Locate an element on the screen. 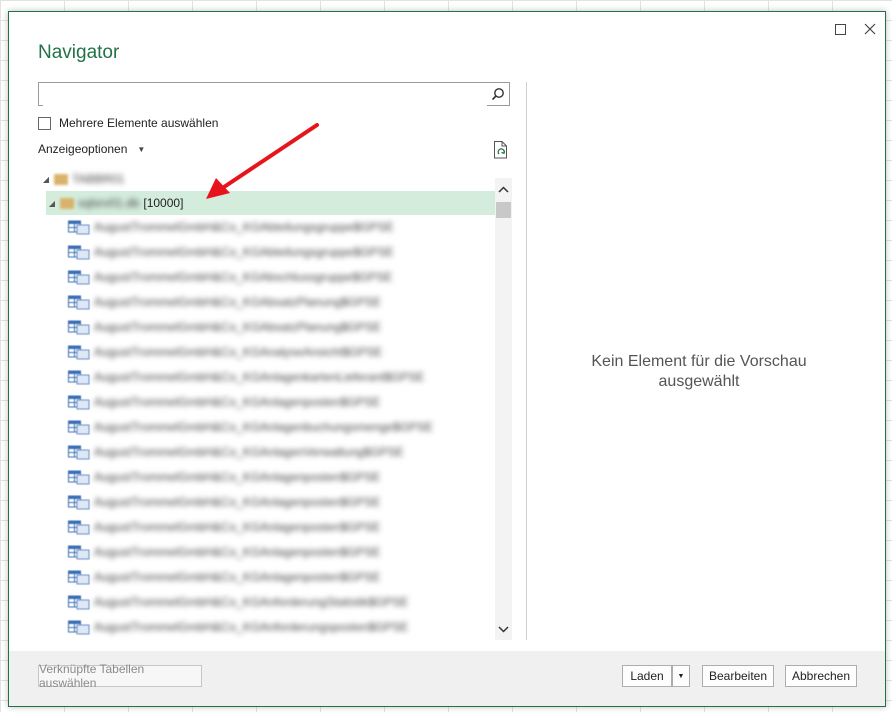 The height and width of the screenshot is (712, 892). maximize-icon is located at coordinates (840, 29).